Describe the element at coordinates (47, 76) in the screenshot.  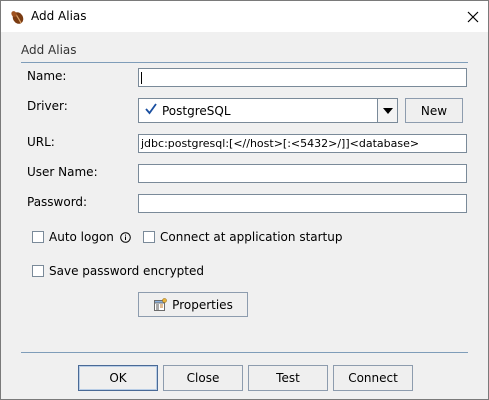
I see `name-label: Name:` at that location.